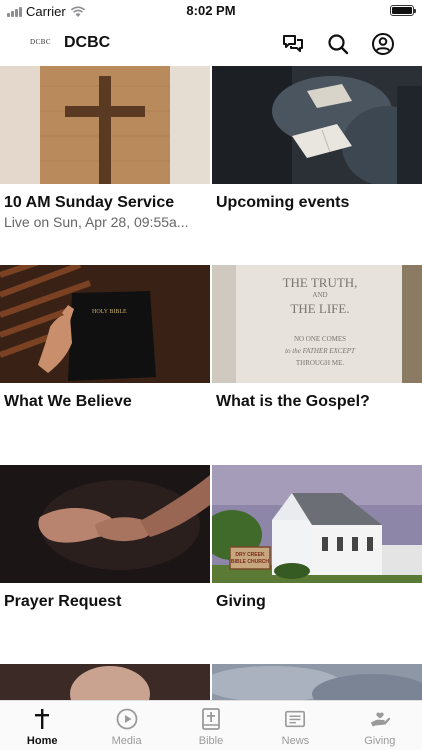 This screenshot has width=422, height=750. I want to click on tab-bible: Bible, so click(211, 725).